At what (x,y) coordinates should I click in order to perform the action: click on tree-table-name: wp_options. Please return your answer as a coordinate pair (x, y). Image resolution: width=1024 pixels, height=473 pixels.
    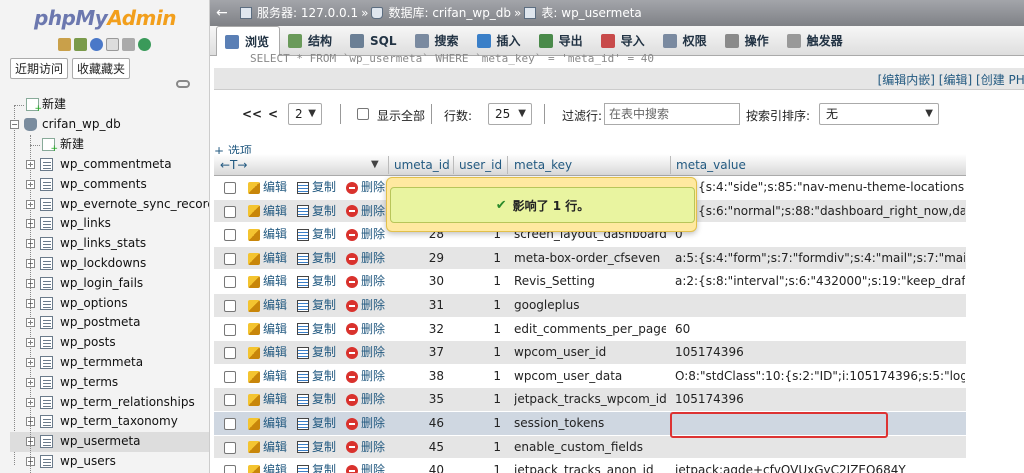
    Looking at the image, I should click on (94, 304).